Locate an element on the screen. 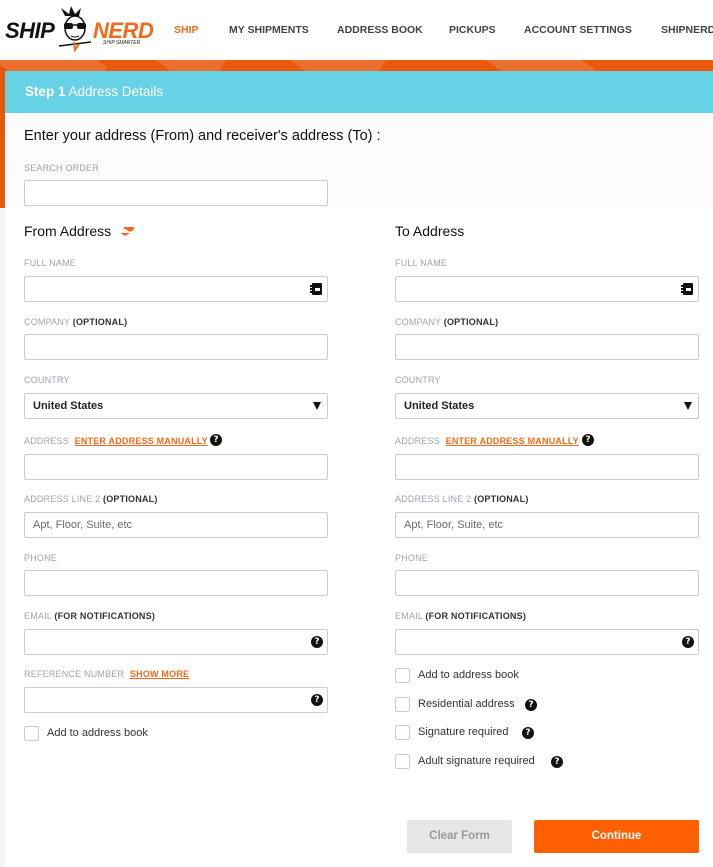  to-company-input is located at coordinates (547, 347).